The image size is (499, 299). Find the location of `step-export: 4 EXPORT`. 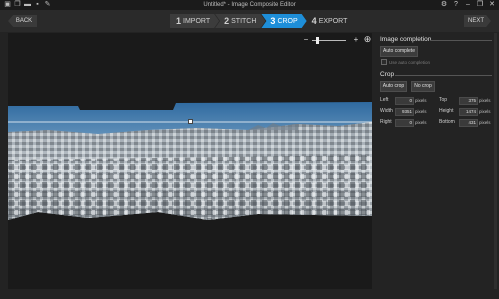

step-export: 4 EXPORT is located at coordinates (330, 21).